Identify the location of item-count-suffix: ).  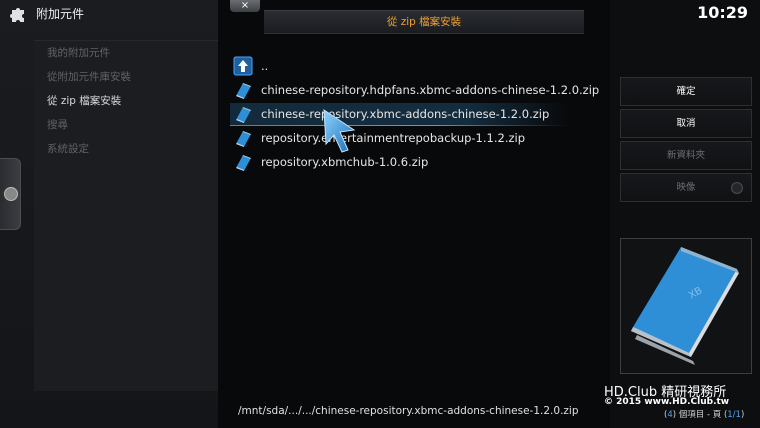
(742, 415).